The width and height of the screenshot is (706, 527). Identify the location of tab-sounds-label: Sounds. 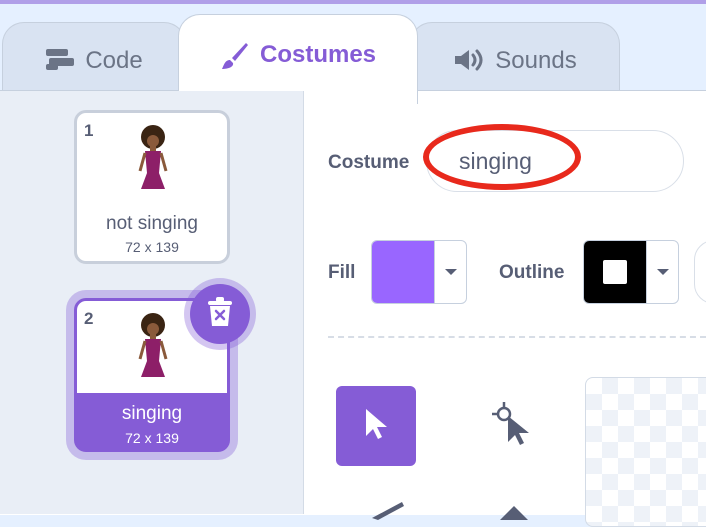
(536, 60).